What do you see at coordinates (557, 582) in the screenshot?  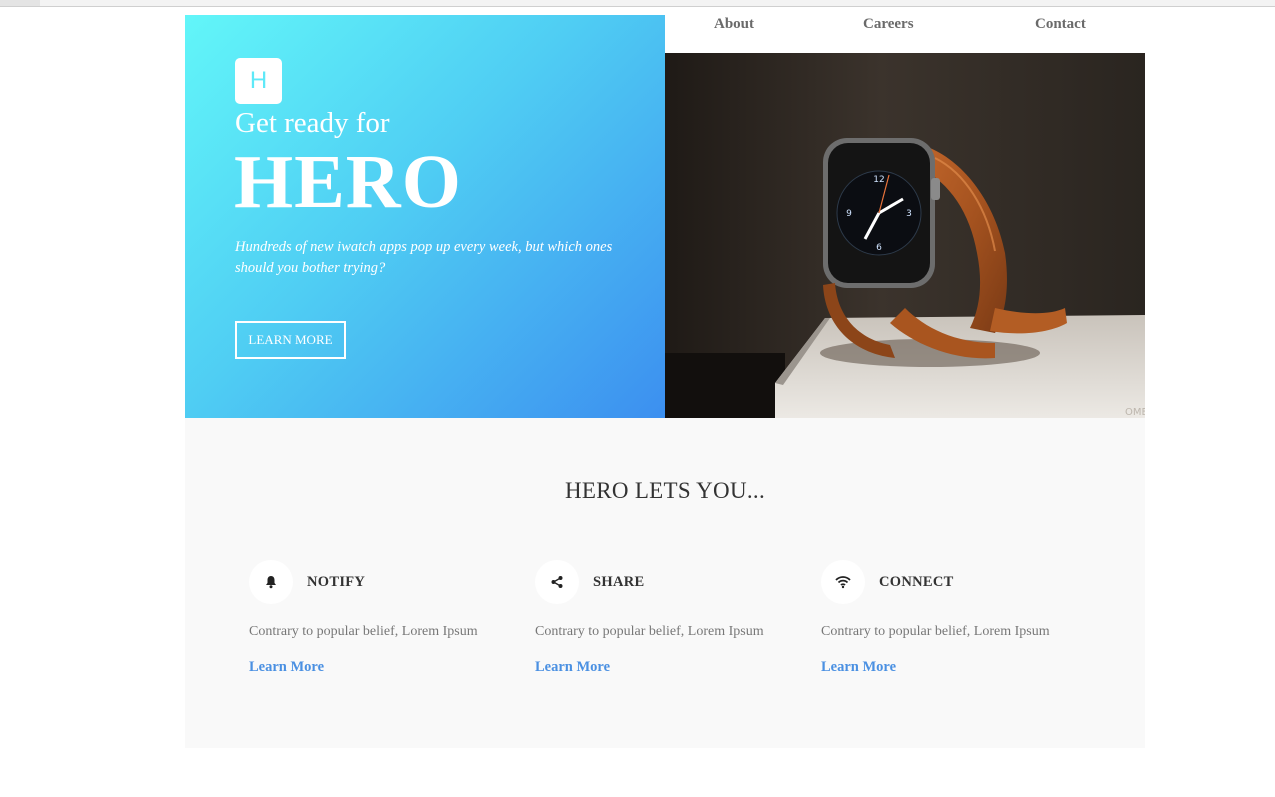 I see `share-icon` at bounding box center [557, 582].